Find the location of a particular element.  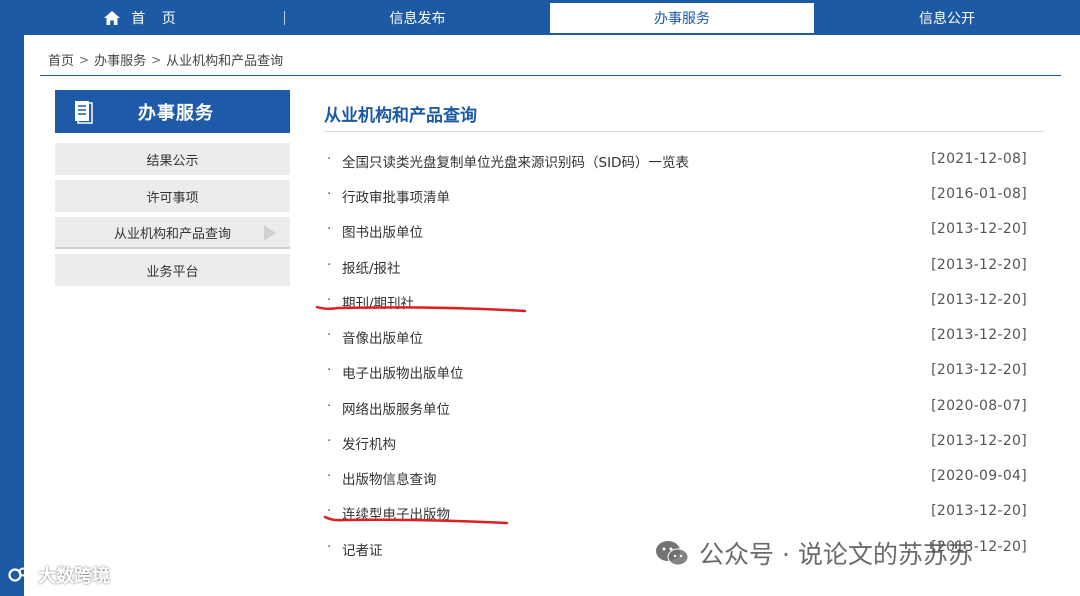

list-item: · 图书出版单位 [2013-12-20] is located at coordinates (675, 231).